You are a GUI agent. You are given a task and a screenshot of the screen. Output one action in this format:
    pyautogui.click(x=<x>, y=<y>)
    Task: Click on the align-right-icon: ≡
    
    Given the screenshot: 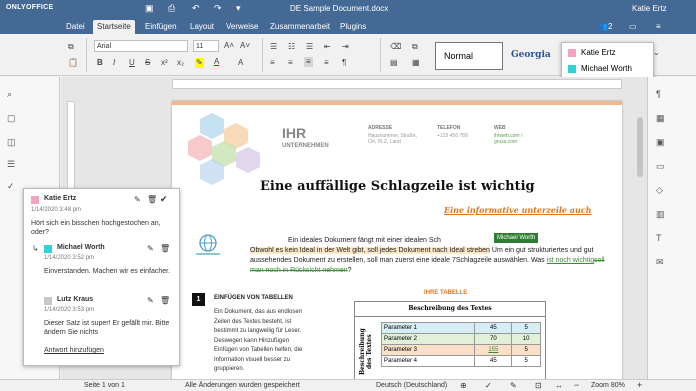 What is the action you would take?
    pyautogui.click(x=308, y=62)
    